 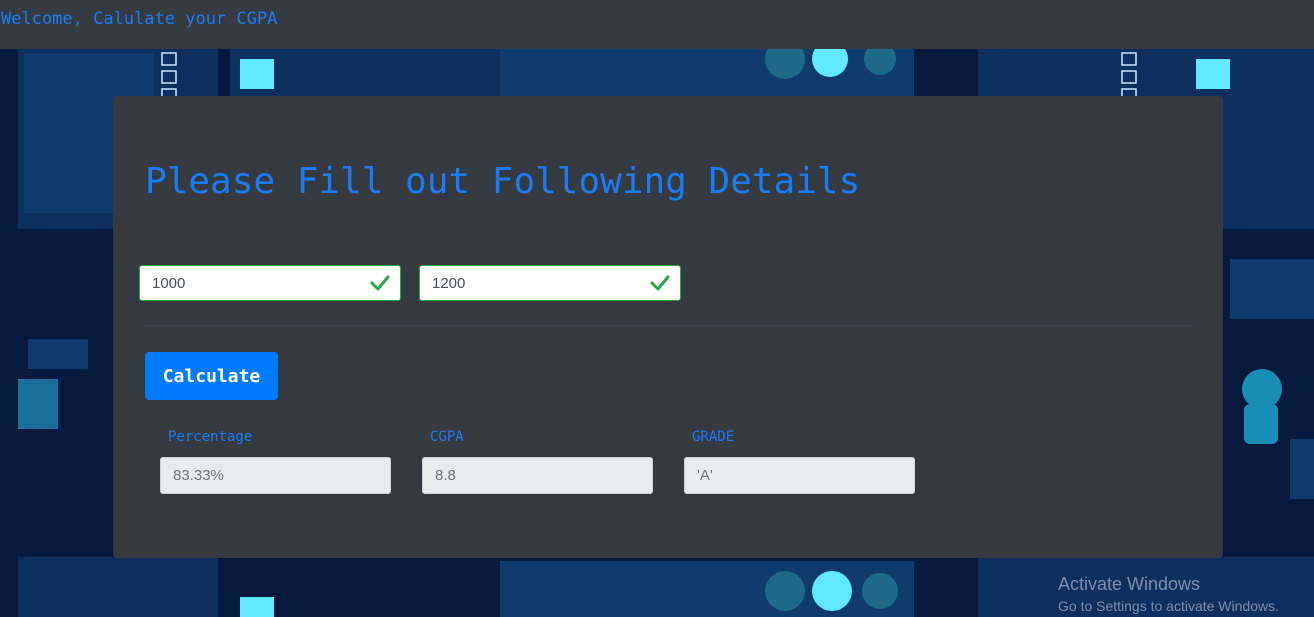 I want to click on activate-windows-title: Activate Windows, so click(x=1129, y=584).